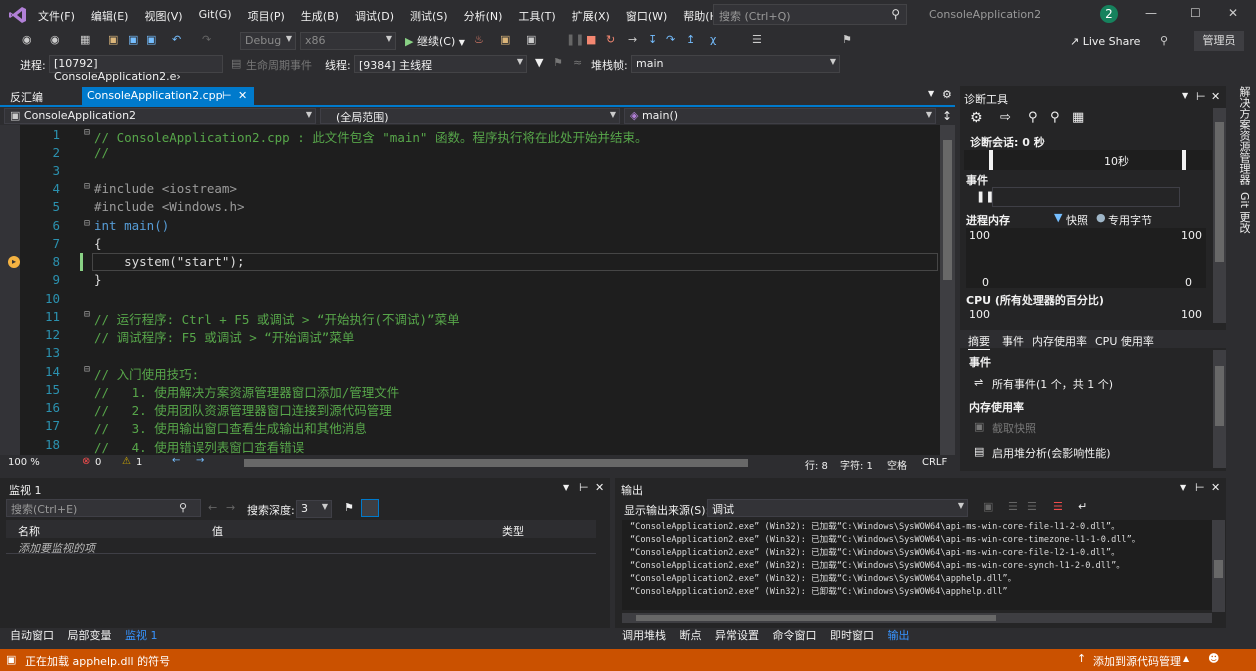 The image size is (1256, 671). Describe the element at coordinates (470, 116) in the screenshot. I see `scope-dropdown: (全局范围) ▼` at that location.